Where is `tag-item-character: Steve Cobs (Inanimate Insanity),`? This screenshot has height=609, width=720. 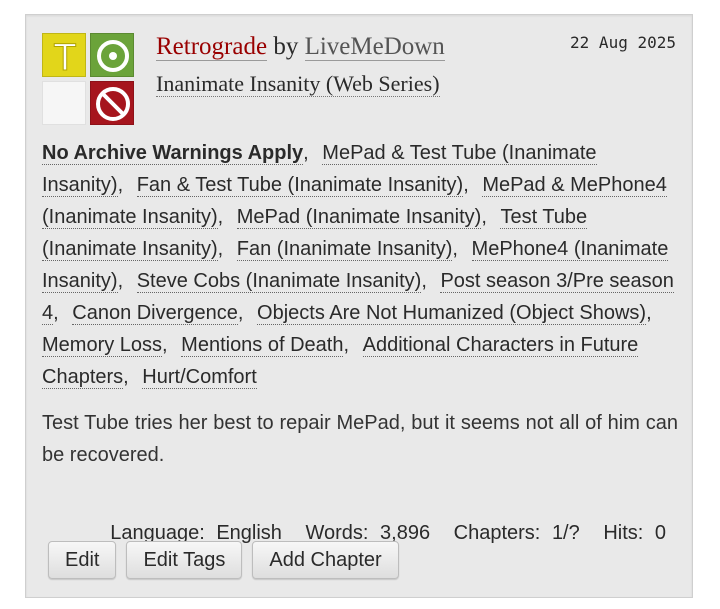
tag-item-character: Steve Cobs (Inanimate Insanity), is located at coordinates (285, 281).